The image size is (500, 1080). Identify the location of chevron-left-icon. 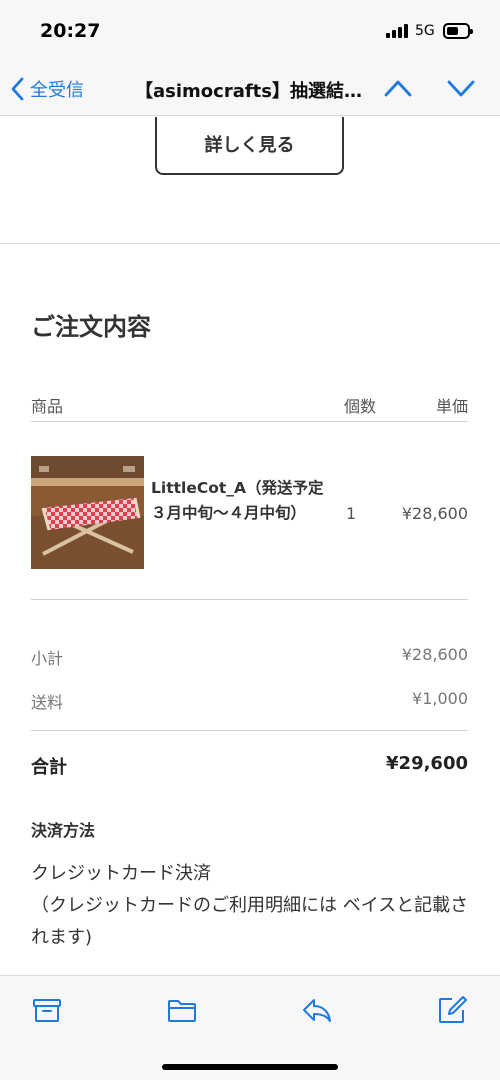
(17, 89).